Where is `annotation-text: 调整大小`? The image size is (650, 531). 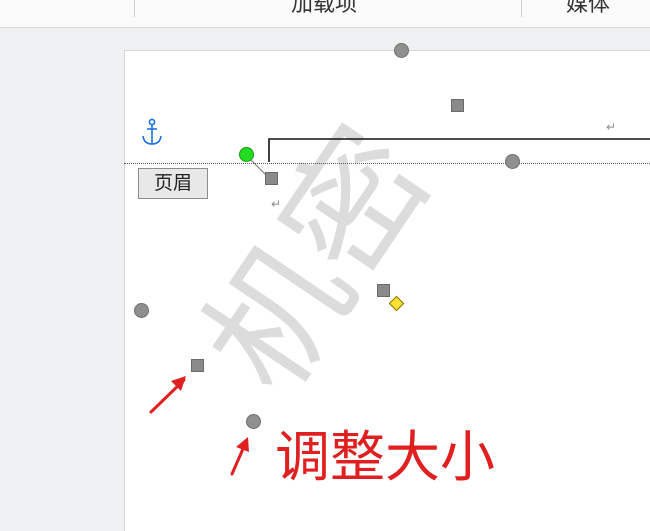
annotation-text: 调整大小 is located at coordinates (385, 457).